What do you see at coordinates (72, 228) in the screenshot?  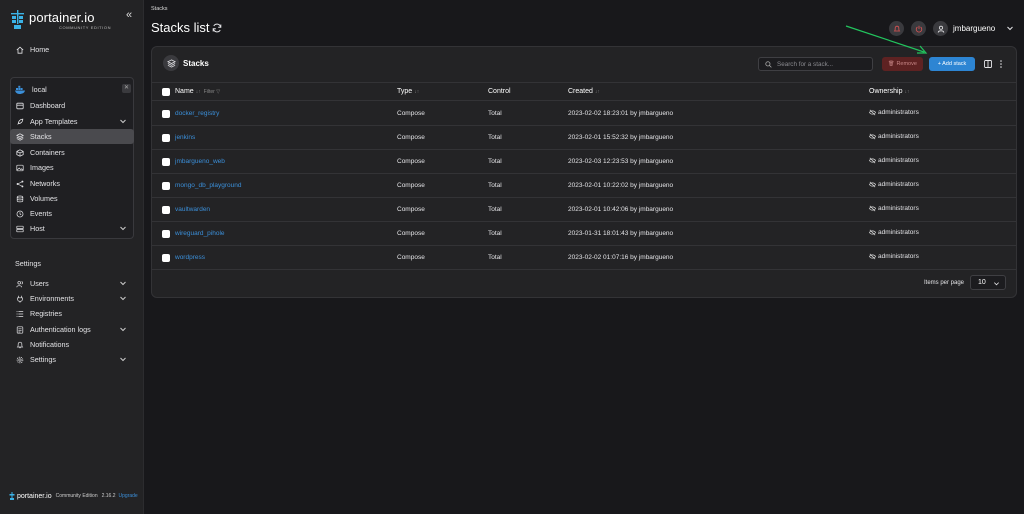 I see `sidebar-item-host: Host` at bounding box center [72, 228].